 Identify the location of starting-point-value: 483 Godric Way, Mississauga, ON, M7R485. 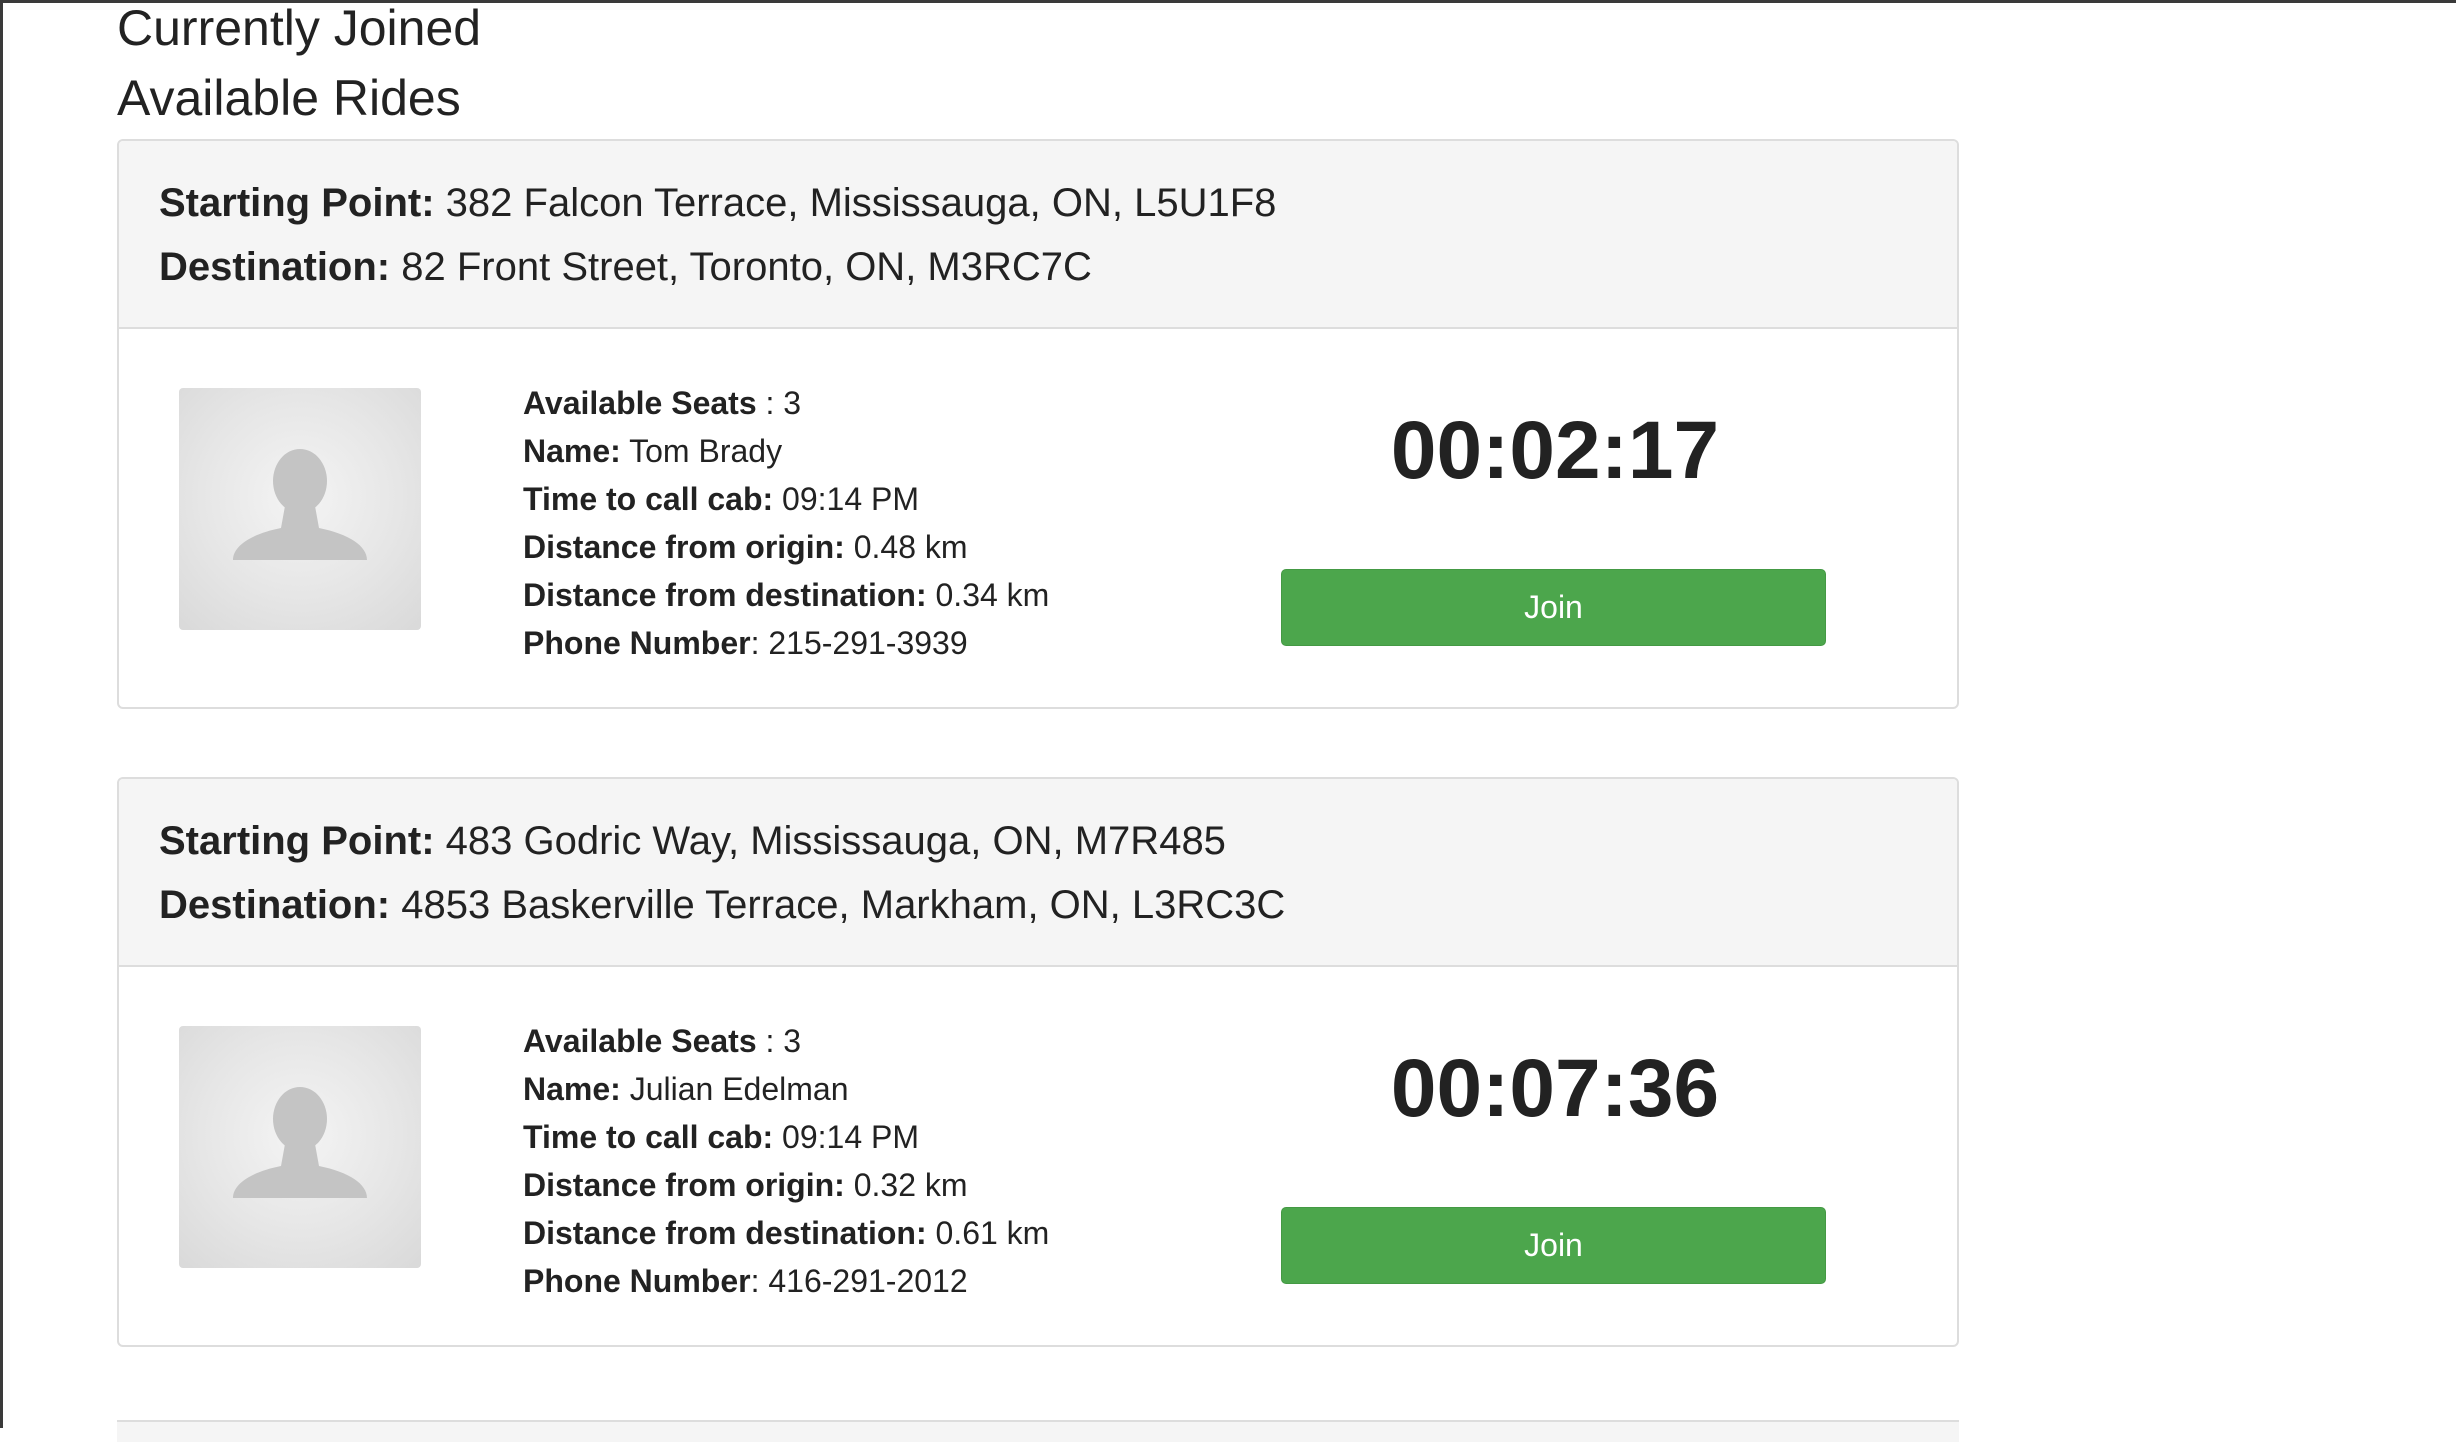
(835, 841).